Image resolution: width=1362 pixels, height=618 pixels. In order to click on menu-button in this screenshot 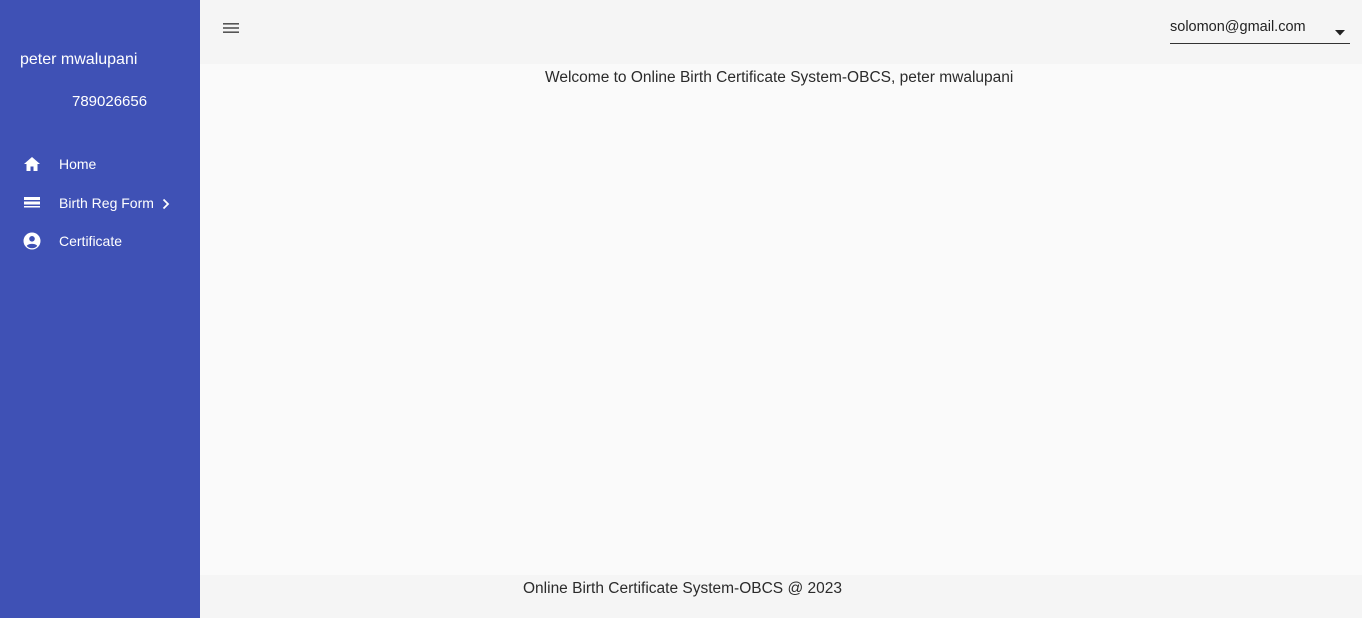, I will do `click(231, 30)`.